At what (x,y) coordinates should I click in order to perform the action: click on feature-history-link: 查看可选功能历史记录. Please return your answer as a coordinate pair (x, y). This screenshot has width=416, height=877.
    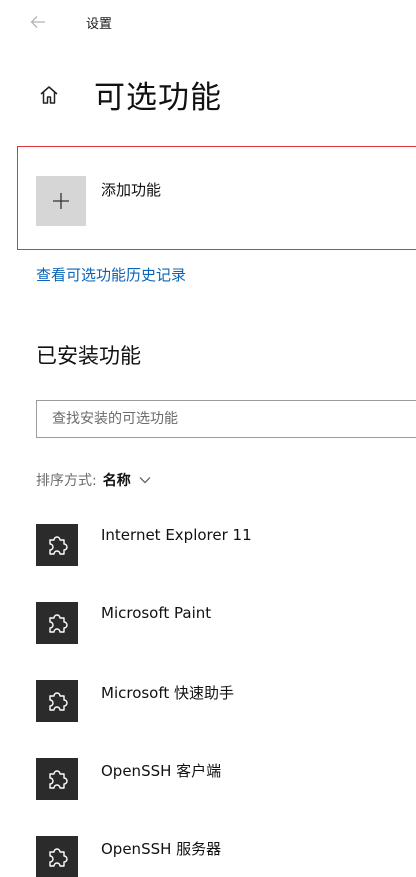
    Looking at the image, I should click on (111, 274).